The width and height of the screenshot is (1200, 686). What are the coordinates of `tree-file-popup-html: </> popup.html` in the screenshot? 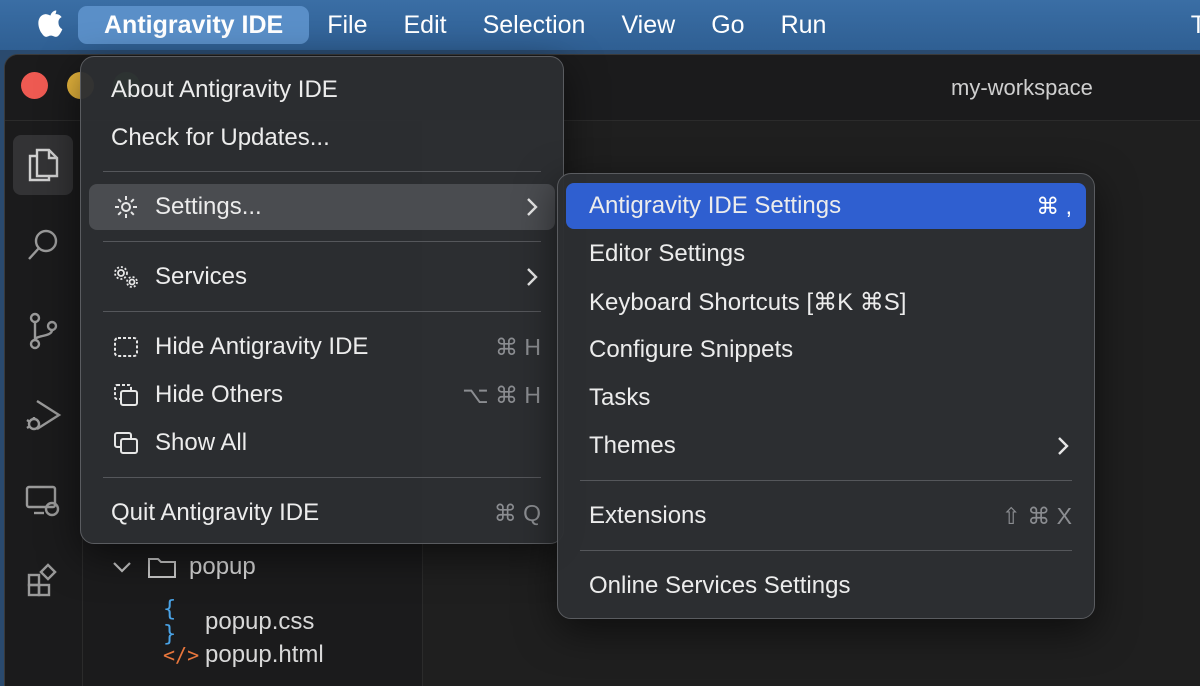 It's located at (243, 655).